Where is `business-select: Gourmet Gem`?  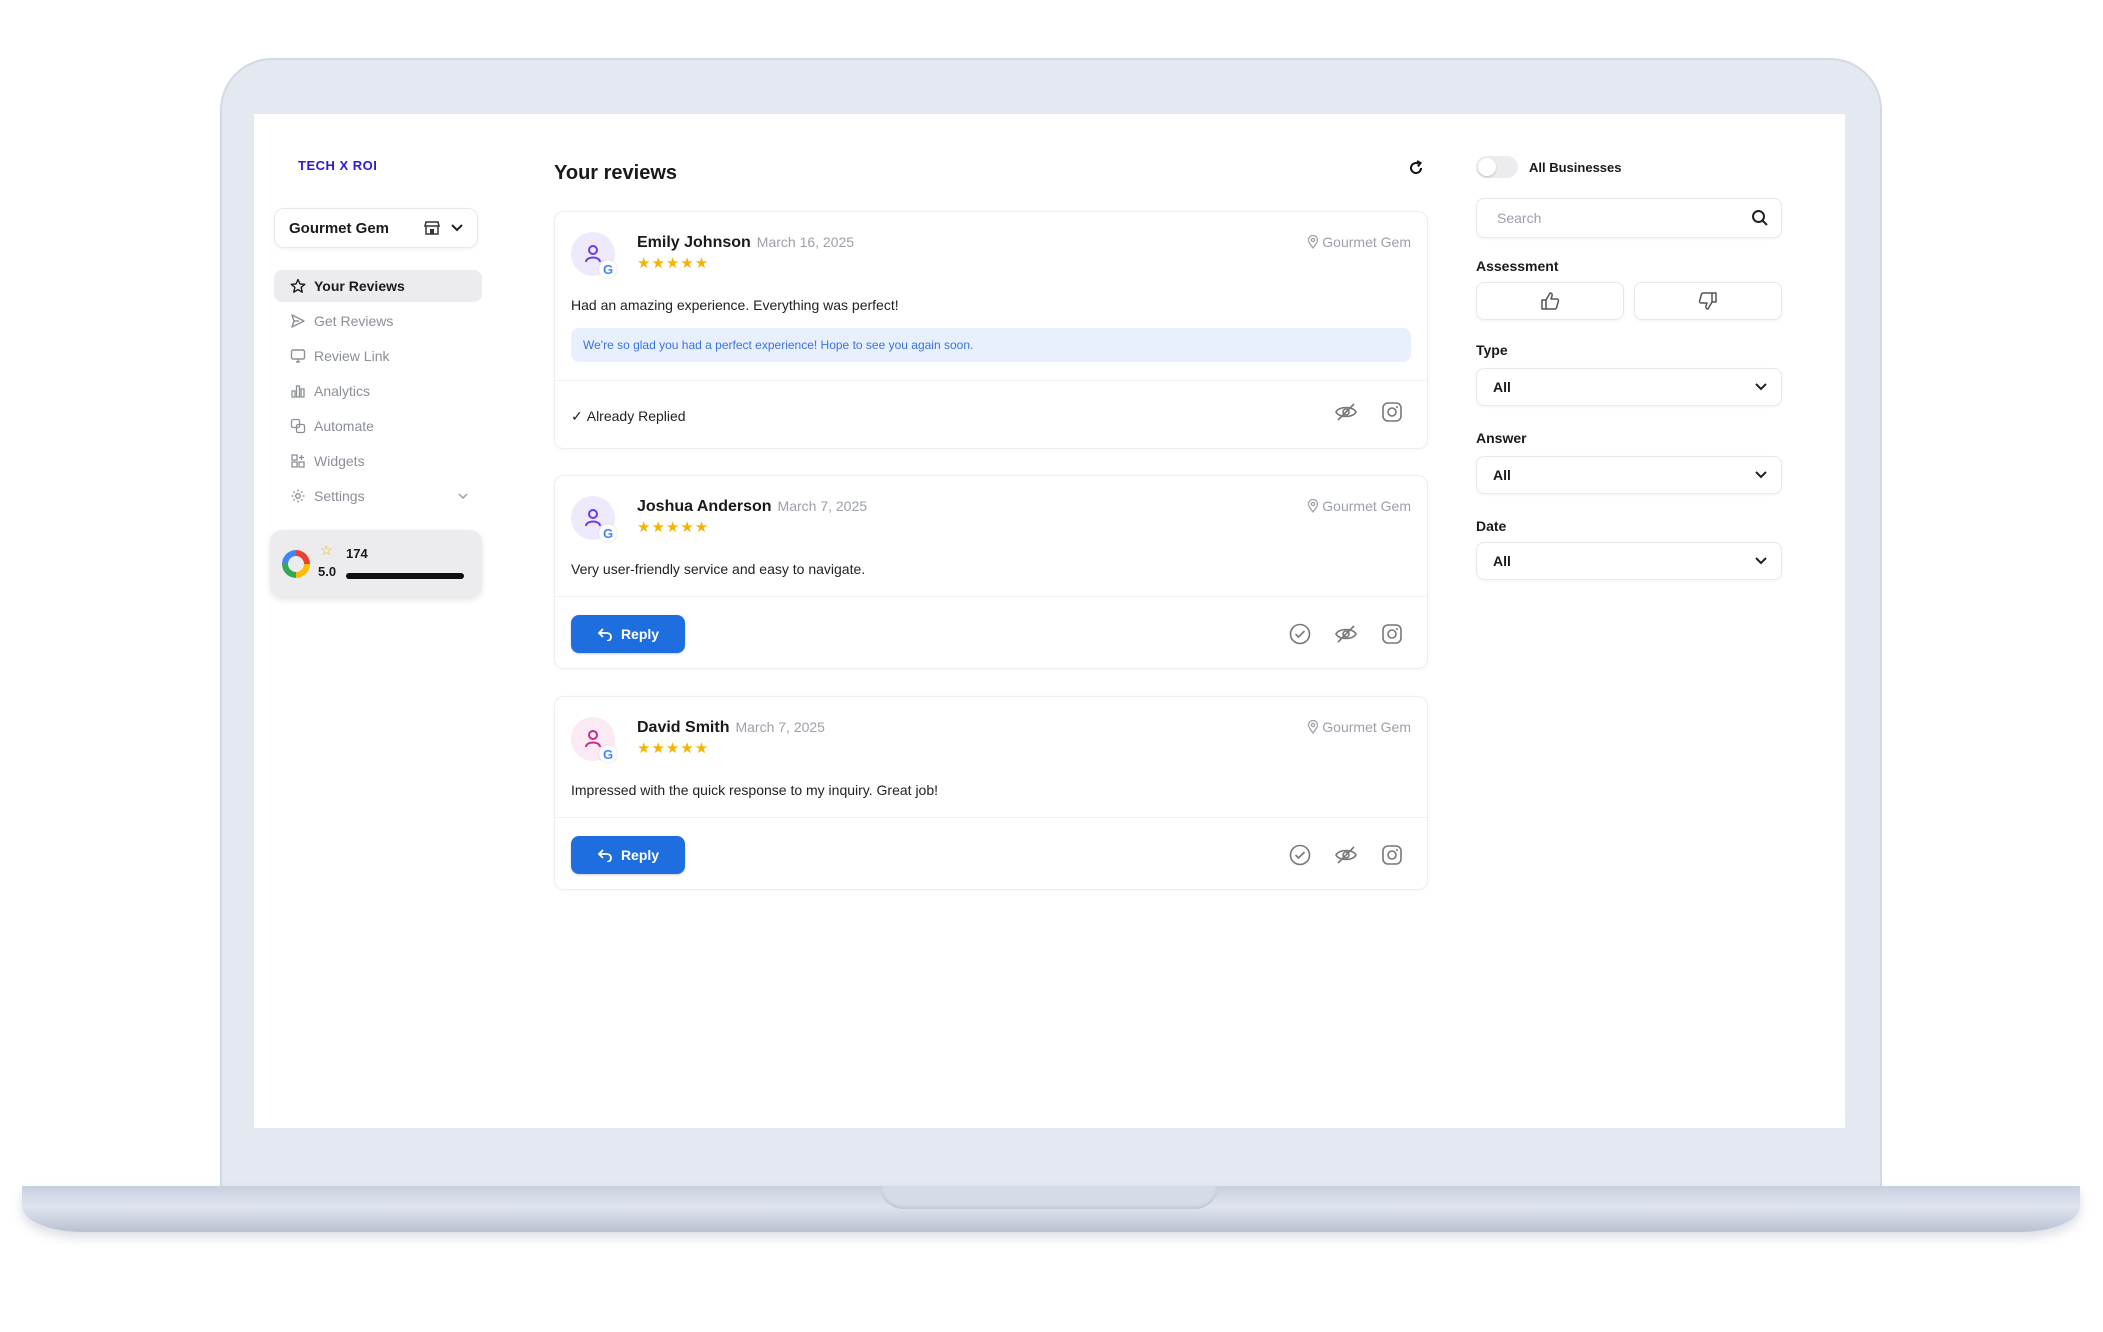 business-select: Gourmet Gem is located at coordinates (376, 228).